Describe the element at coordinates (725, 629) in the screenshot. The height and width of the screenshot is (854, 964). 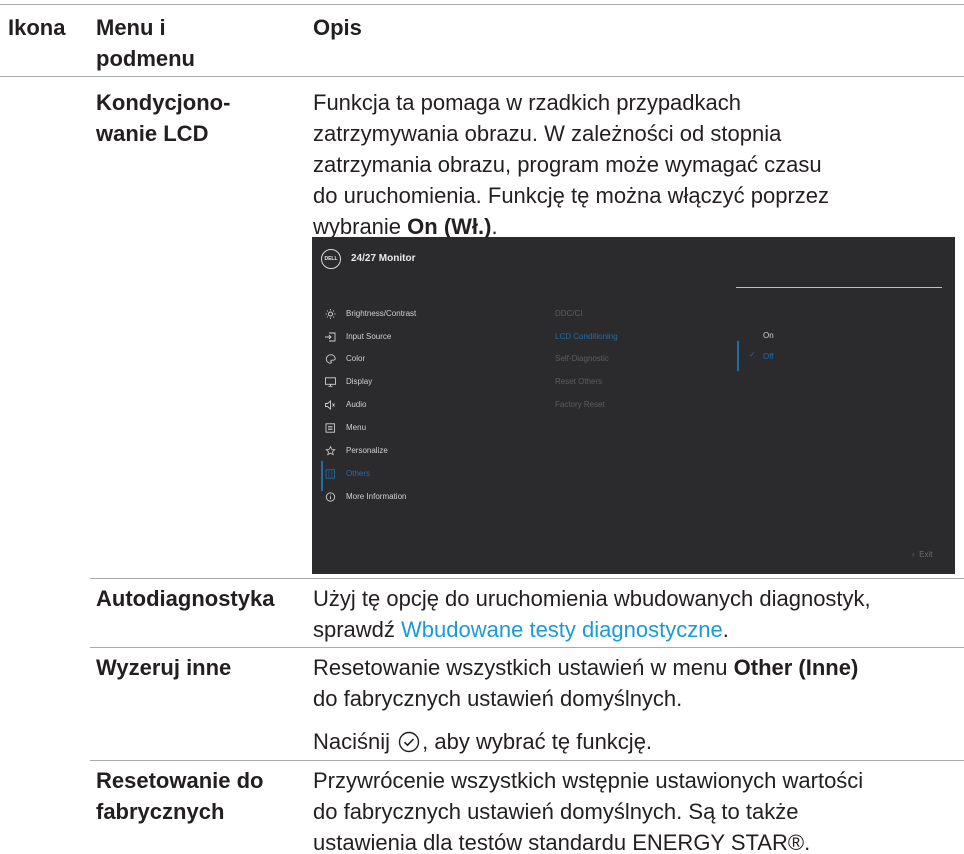
I see `selfdiag-desc-line2-suffix: .` at that location.